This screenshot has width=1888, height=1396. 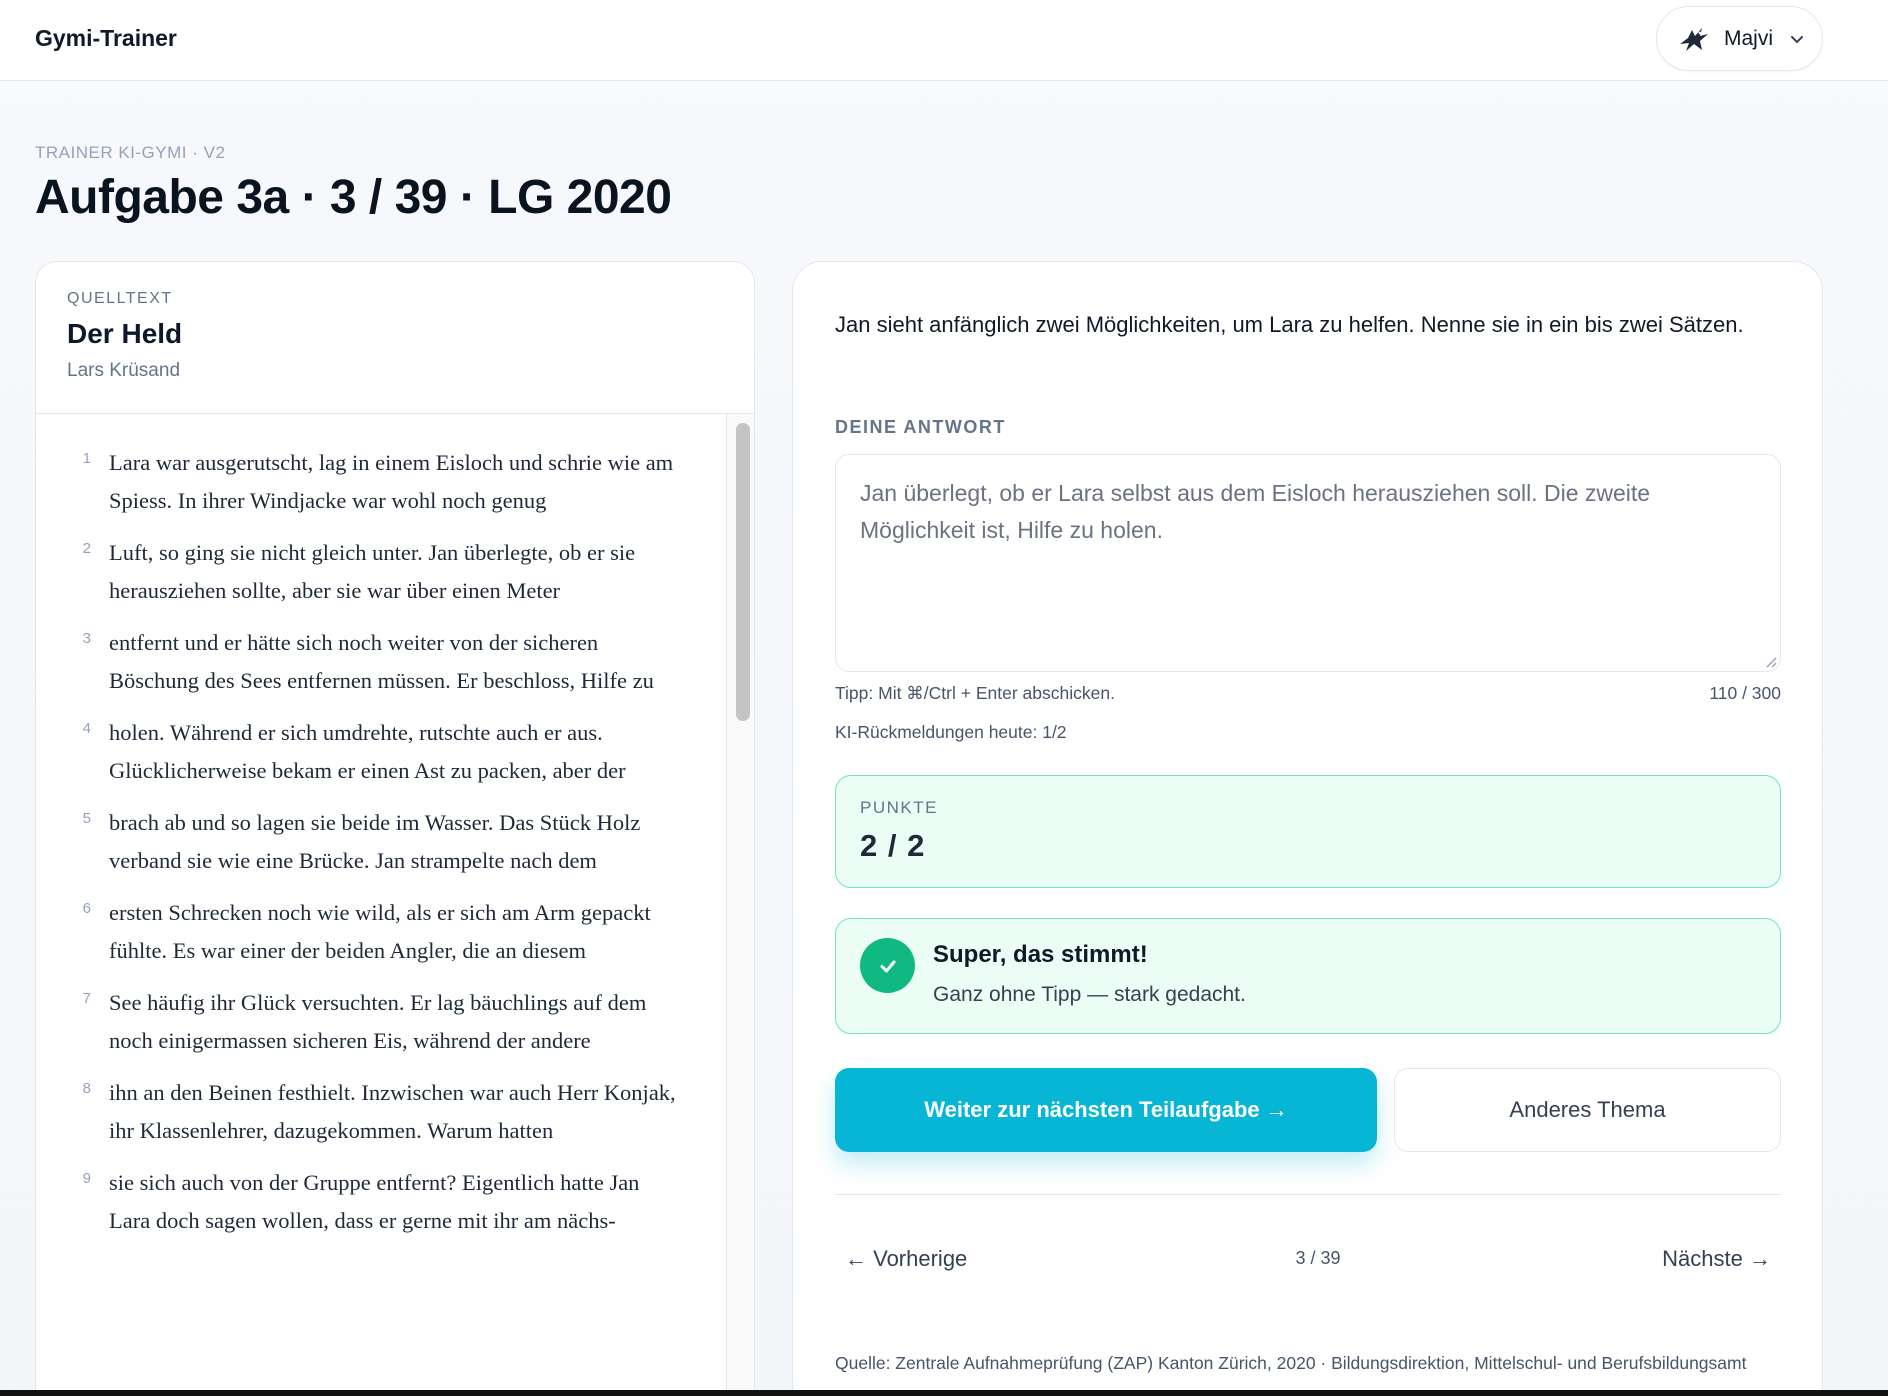 I want to click on answer-label: DEINE ANTWORT, so click(x=920, y=427).